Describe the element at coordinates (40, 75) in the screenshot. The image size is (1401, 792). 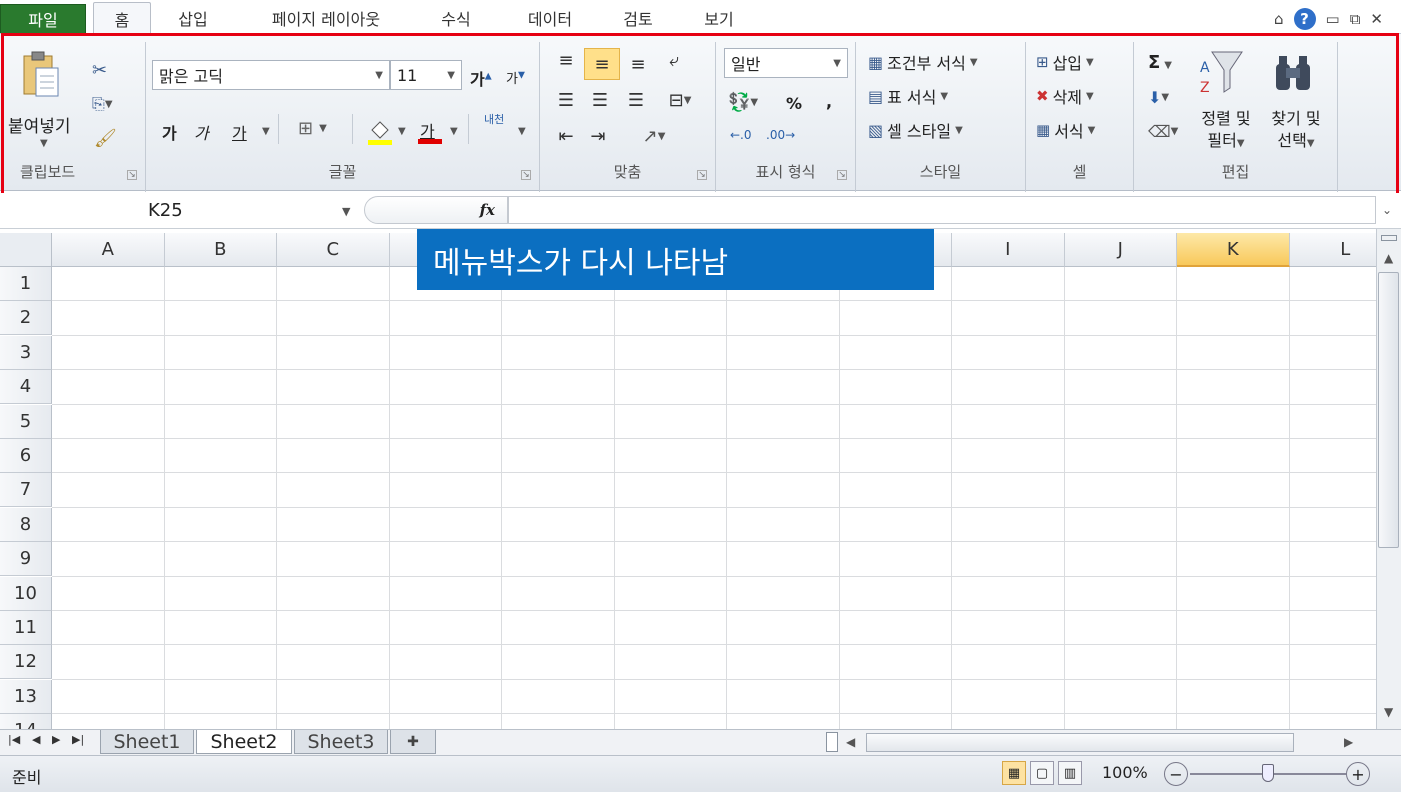
I see `paste-icon` at that location.